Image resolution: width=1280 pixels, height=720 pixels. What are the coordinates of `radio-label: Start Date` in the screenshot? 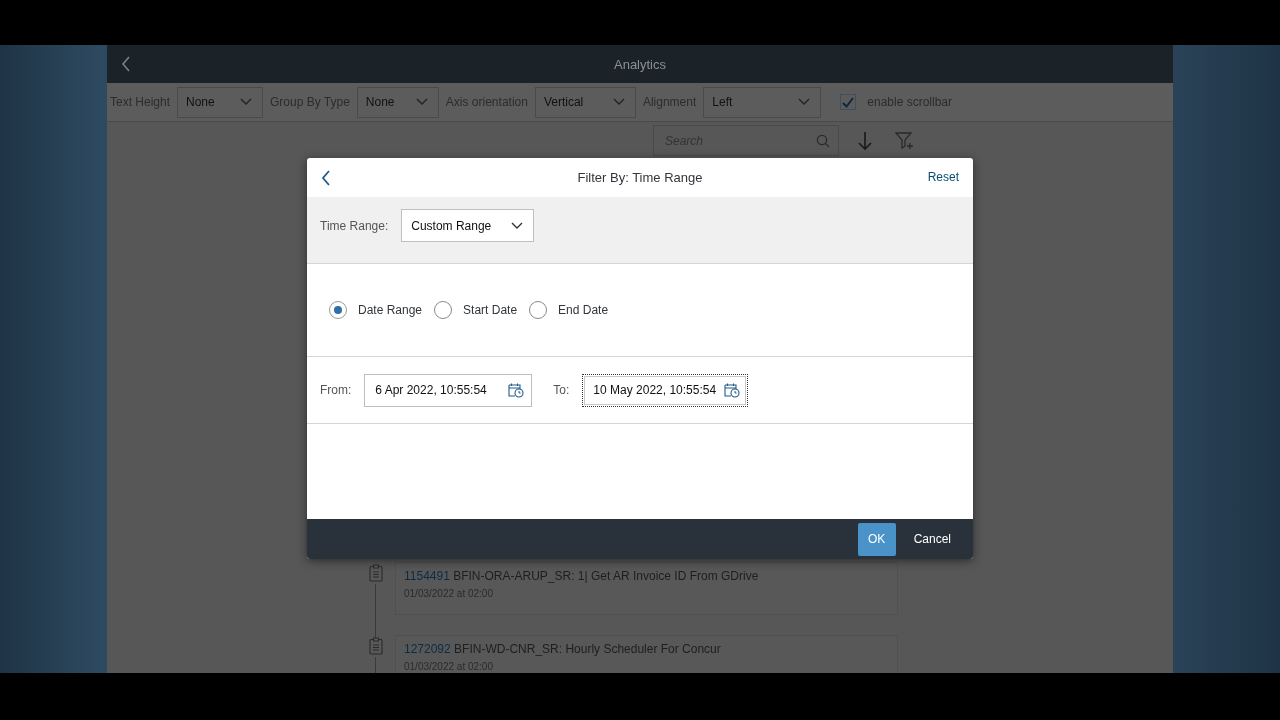 It's located at (490, 310).